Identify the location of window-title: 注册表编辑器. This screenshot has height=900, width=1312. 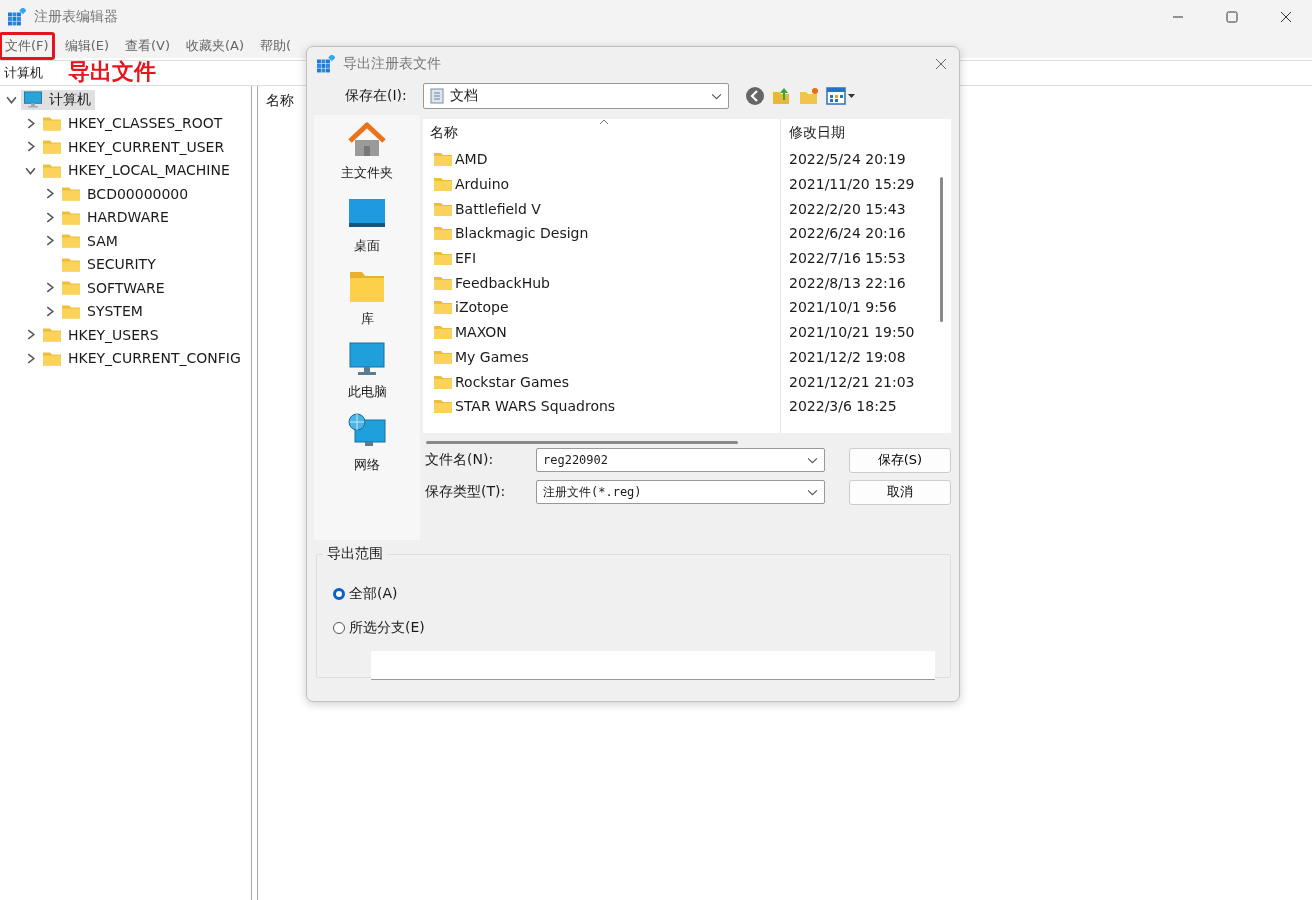
(76, 17).